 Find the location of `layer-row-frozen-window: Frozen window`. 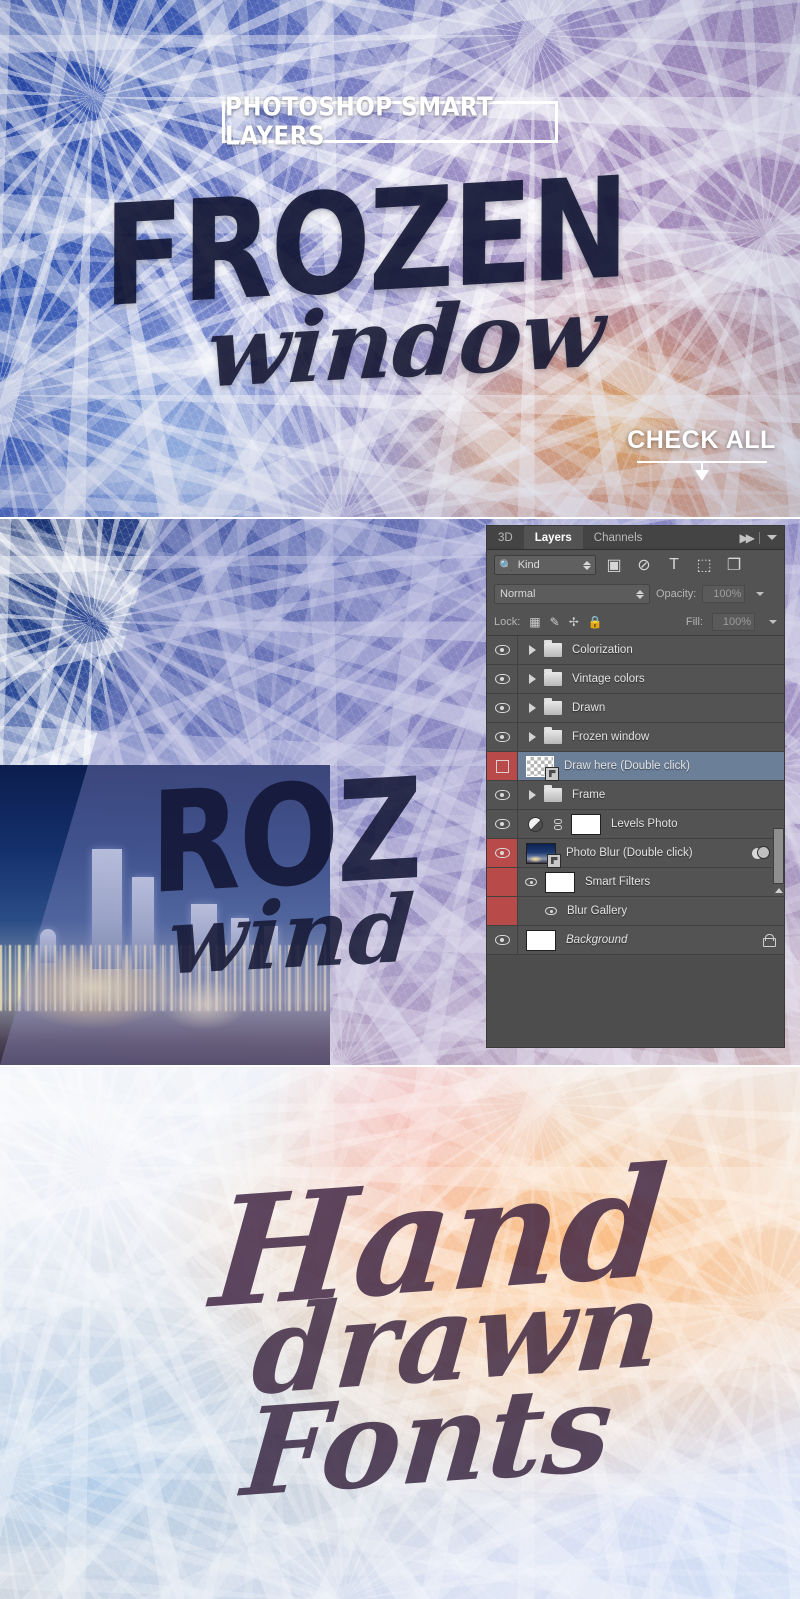

layer-row-frozen-window: Frozen window is located at coordinates (635, 737).